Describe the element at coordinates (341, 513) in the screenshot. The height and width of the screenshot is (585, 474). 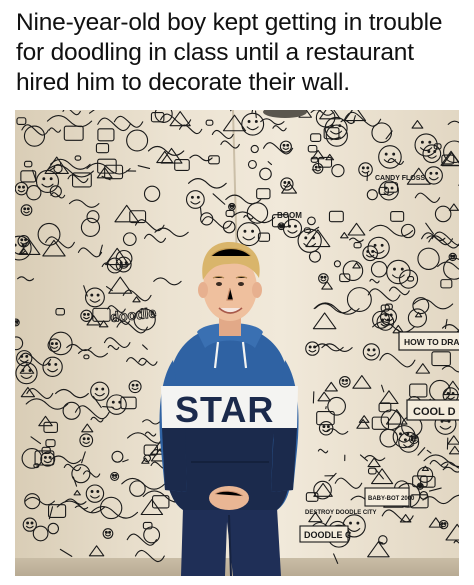
I see `destroy-label: DESTROY DOODLE CITY` at that location.